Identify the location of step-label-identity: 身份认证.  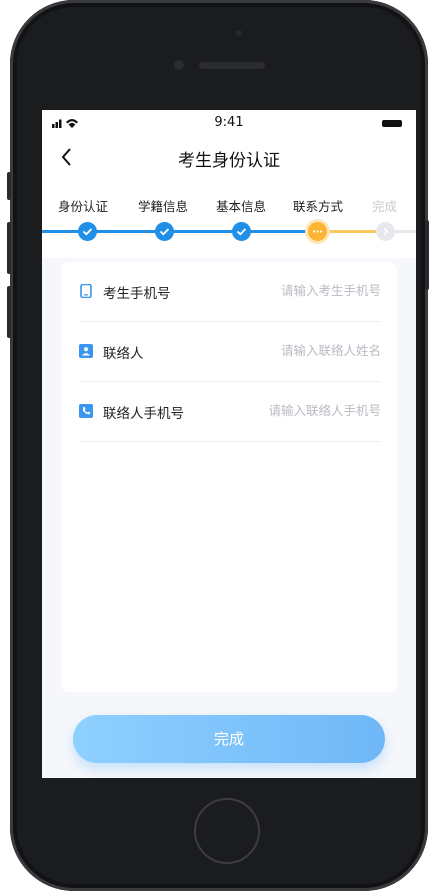
(83, 206).